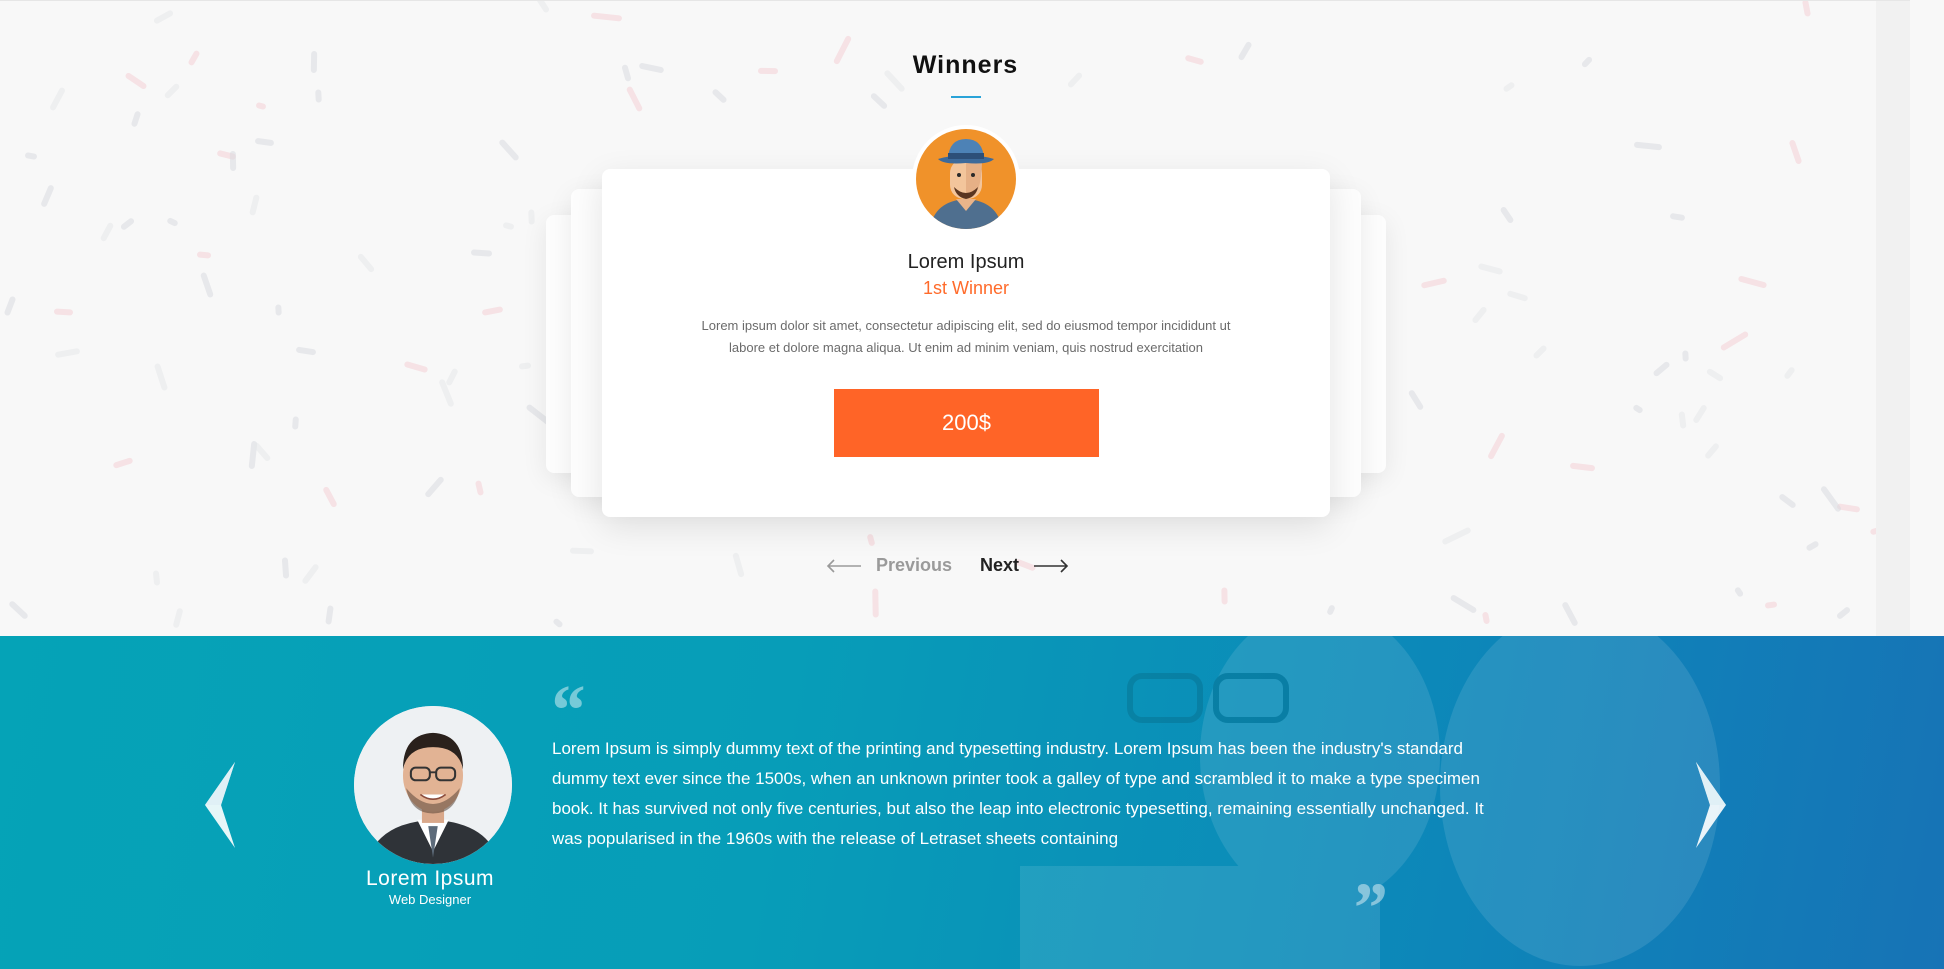 The width and height of the screenshot is (1944, 969). I want to click on person-portrait-icon, so click(433, 785).